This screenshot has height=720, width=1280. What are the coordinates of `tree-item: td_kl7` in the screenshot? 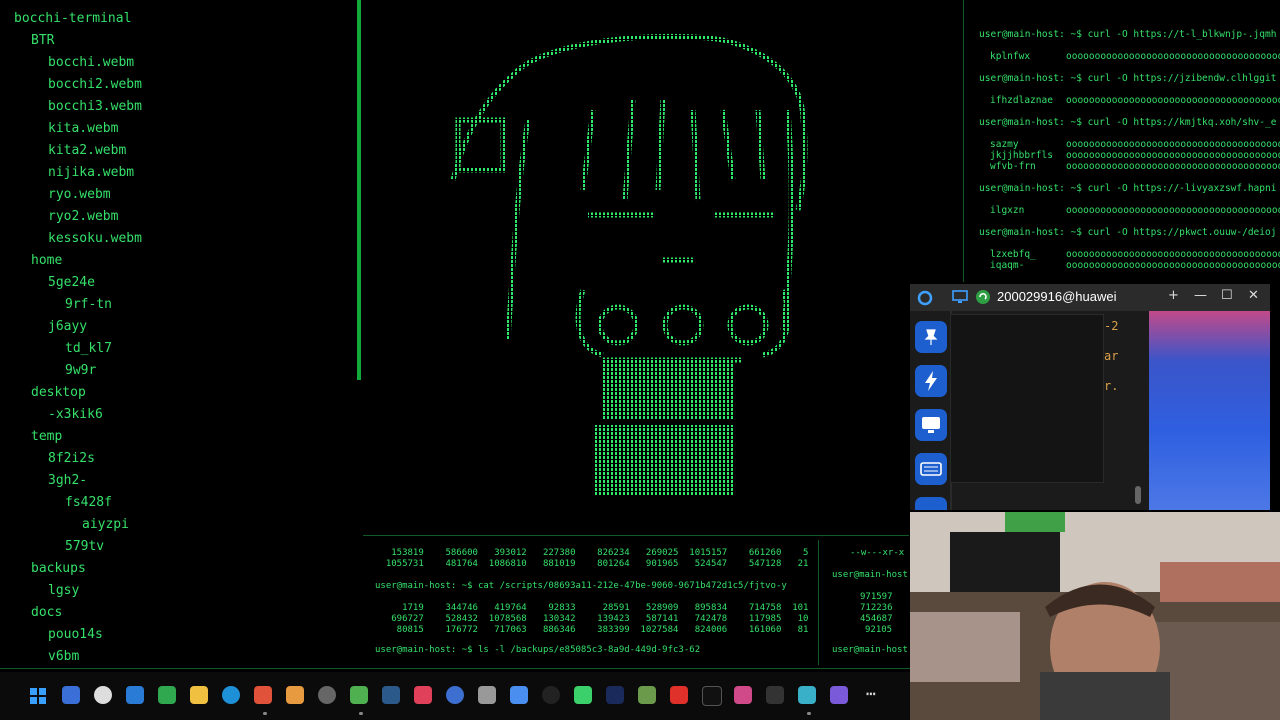 It's located at (88, 349).